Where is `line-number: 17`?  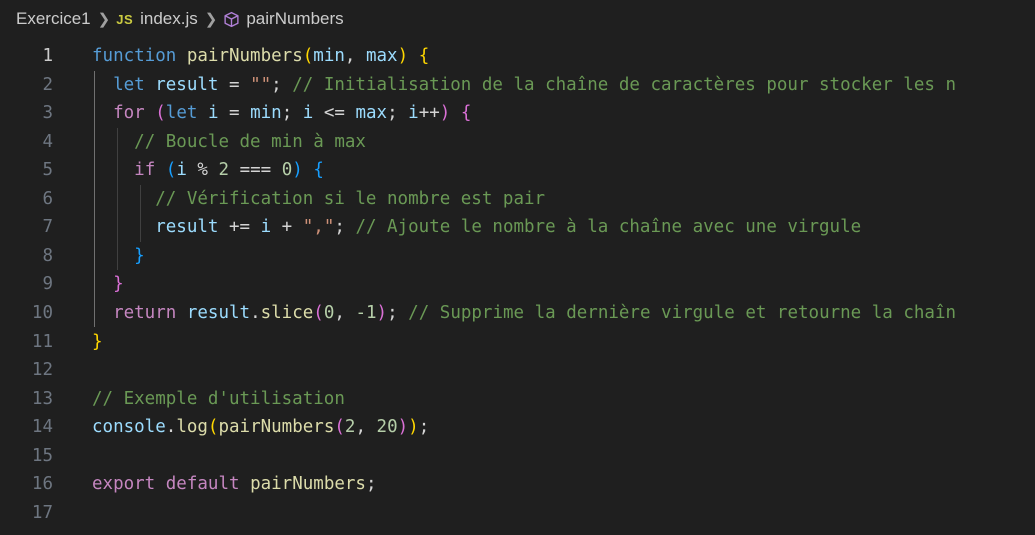
line-number: 17 is located at coordinates (42, 512).